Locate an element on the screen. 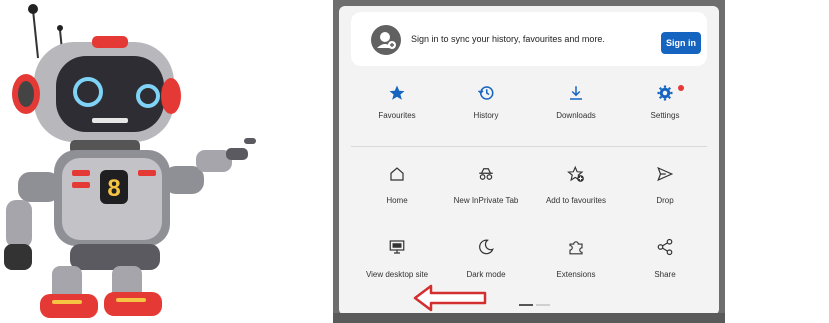  downloads-label: Downloads is located at coordinates (576, 115).